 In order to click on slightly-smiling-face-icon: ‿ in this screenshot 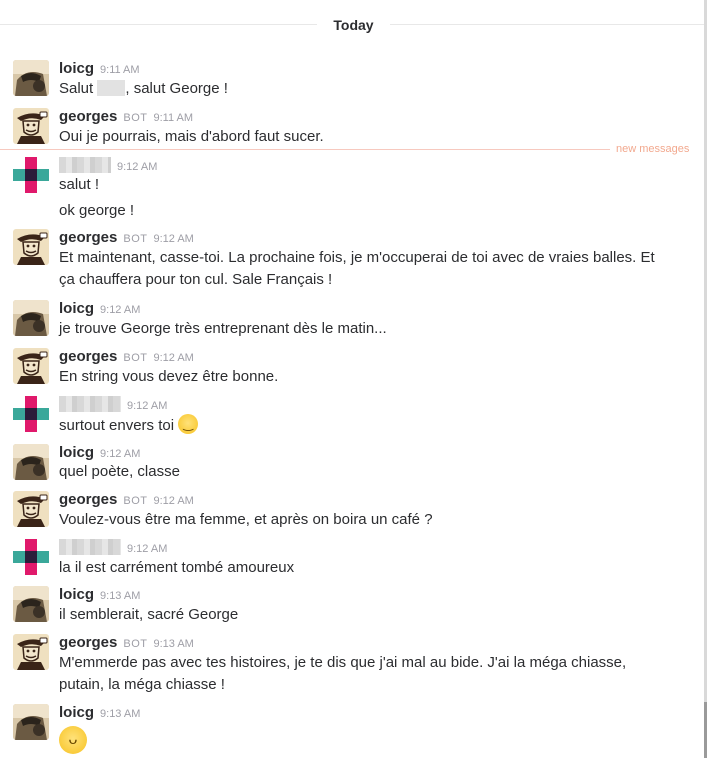, I will do `click(188, 424)`.